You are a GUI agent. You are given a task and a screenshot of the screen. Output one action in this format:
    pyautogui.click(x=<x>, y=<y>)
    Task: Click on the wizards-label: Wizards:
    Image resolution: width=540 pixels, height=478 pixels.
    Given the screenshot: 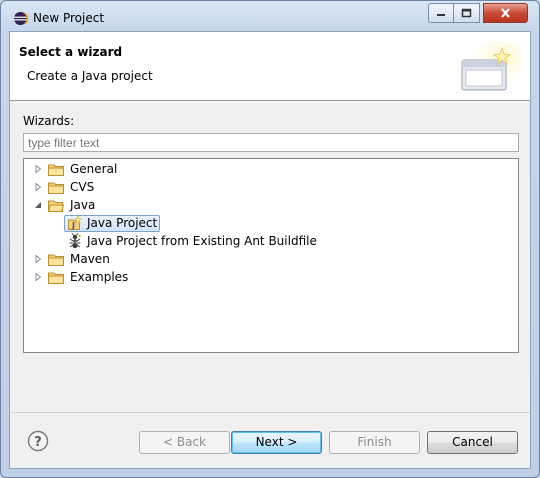 What is the action you would take?
    pyautogui.click(x=49, y=121)
    